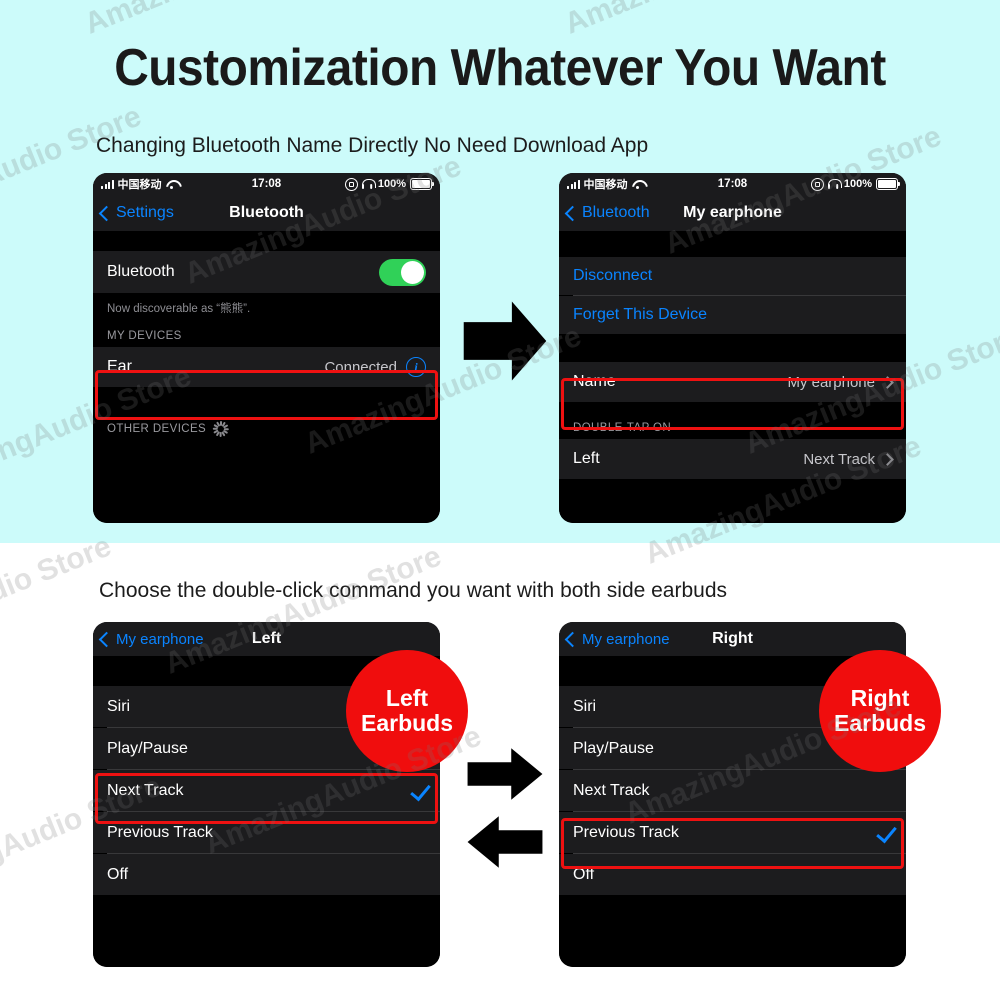  Describe the element at coordinates (732, 420) in the screenshot. I see `double-tap-header: DOUBLE-TAP ON` at that location.